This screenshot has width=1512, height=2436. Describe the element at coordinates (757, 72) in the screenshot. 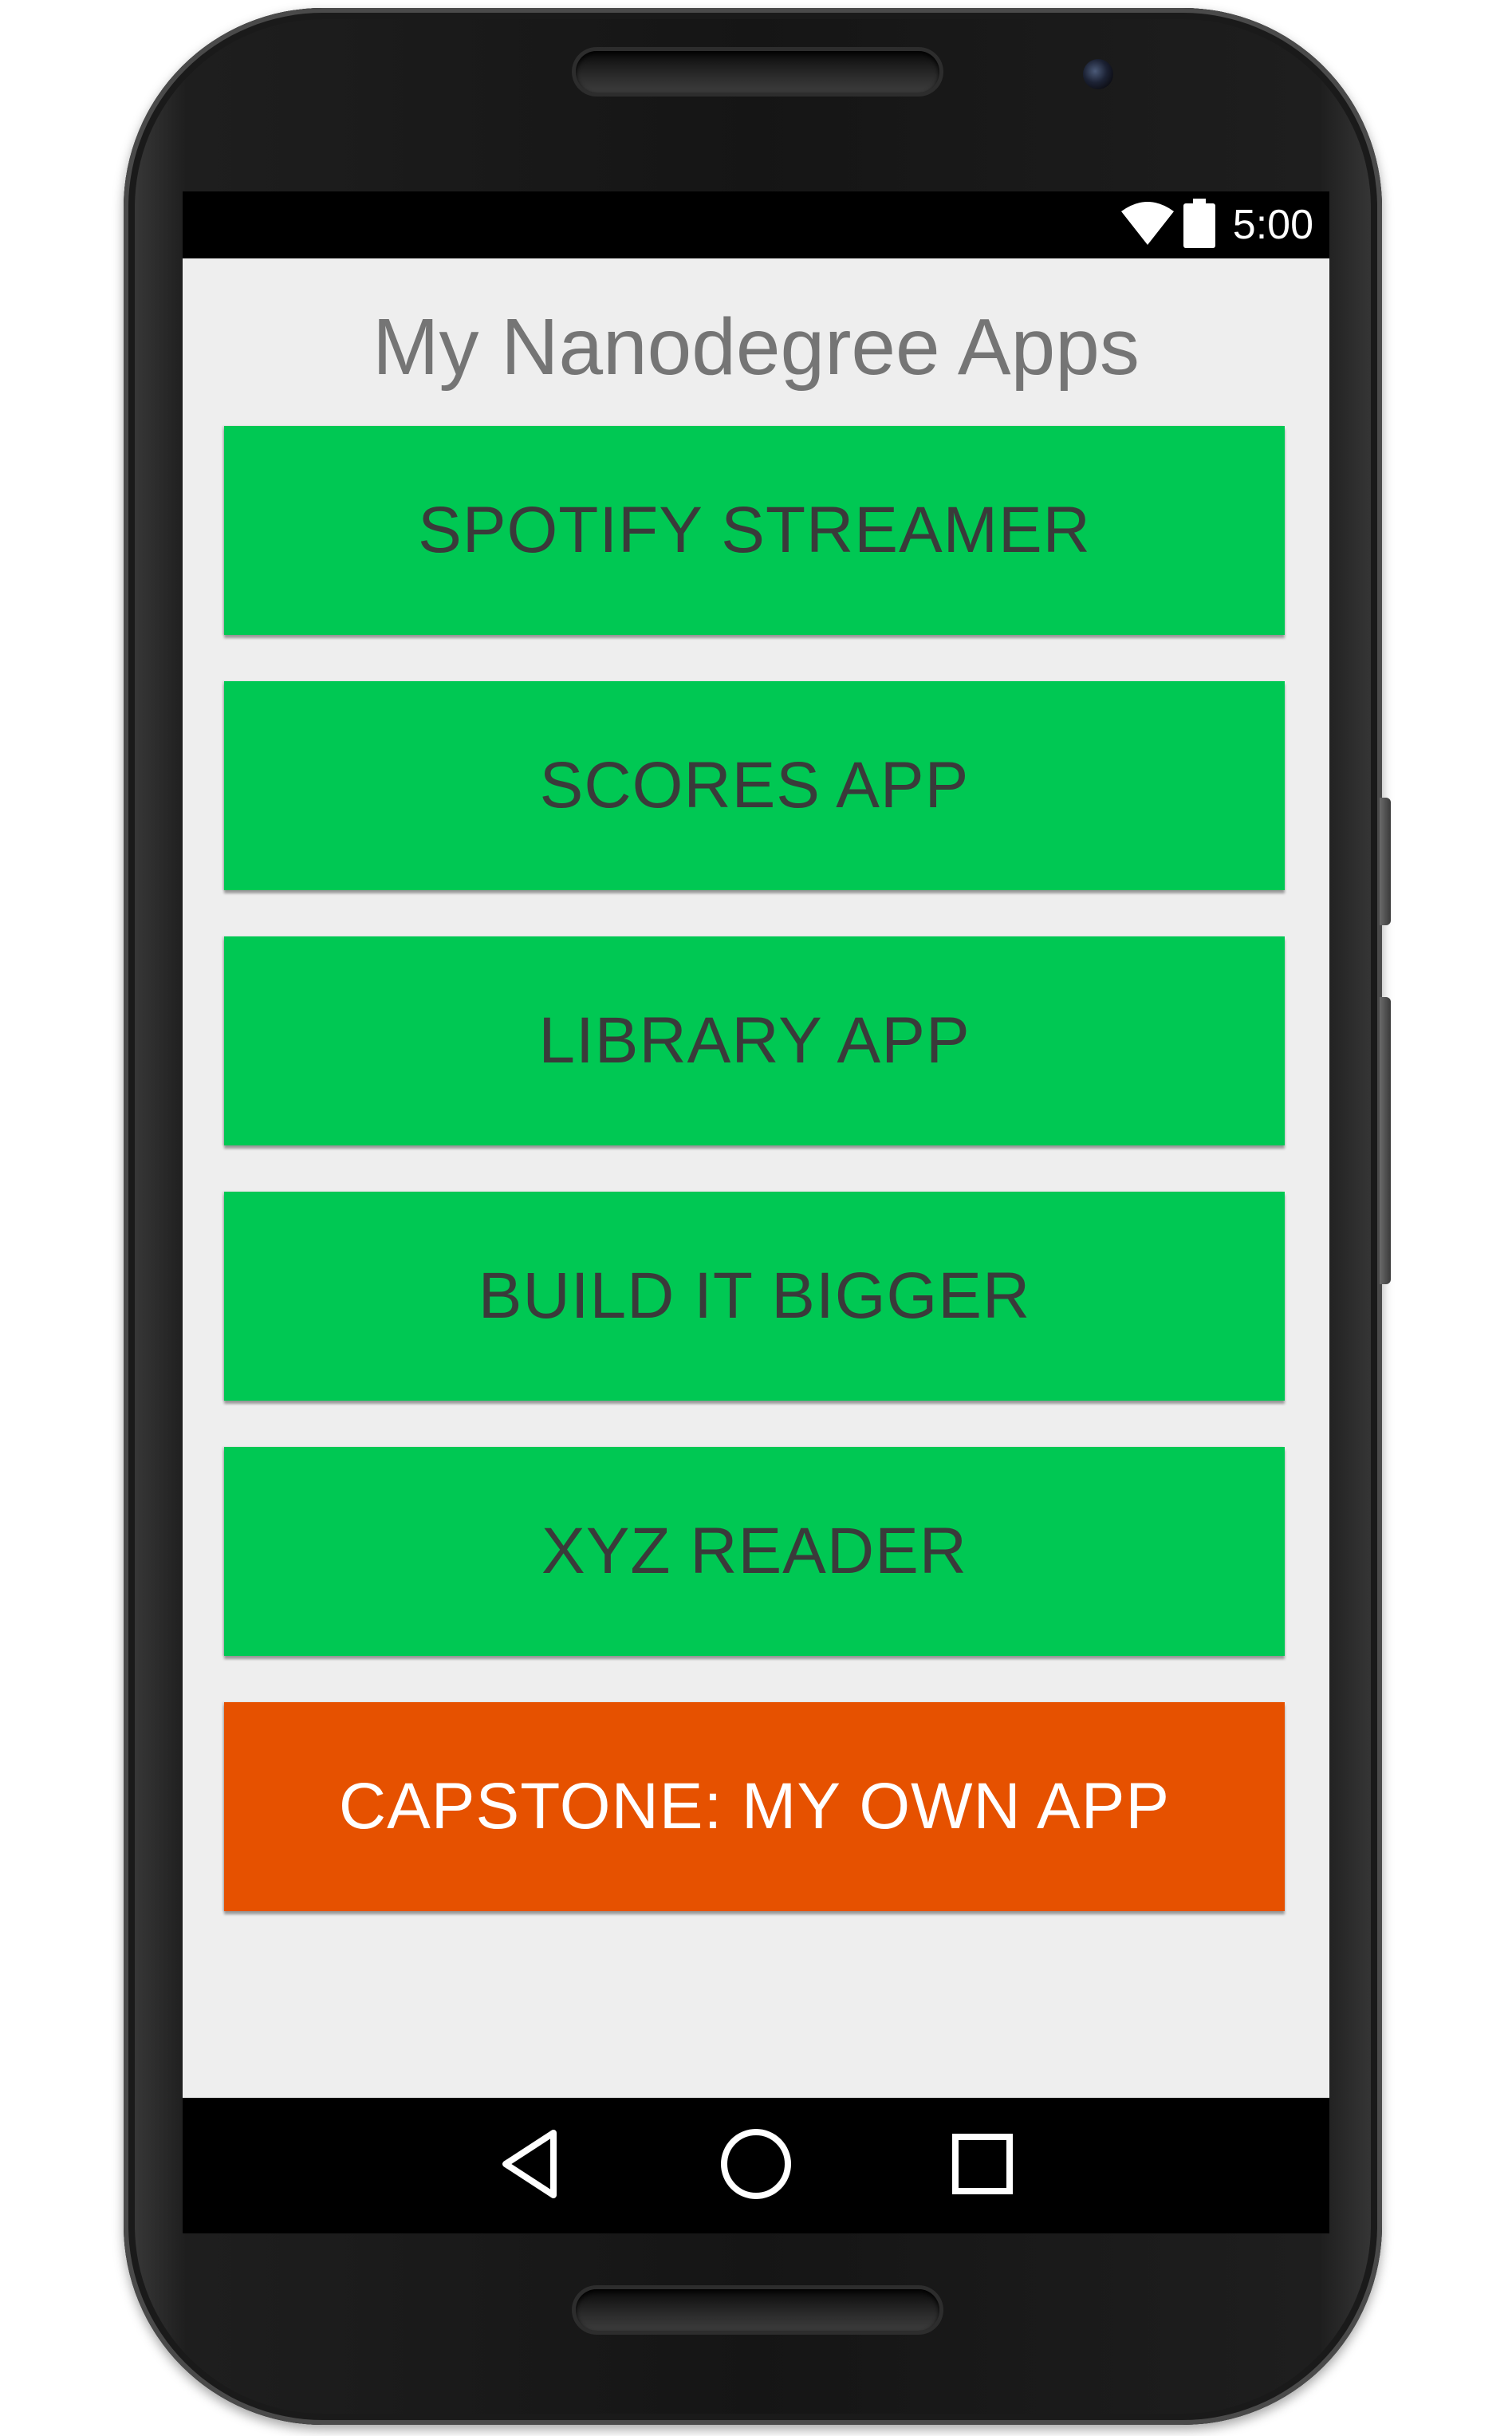

I see `top-speaker-grille` at that location.